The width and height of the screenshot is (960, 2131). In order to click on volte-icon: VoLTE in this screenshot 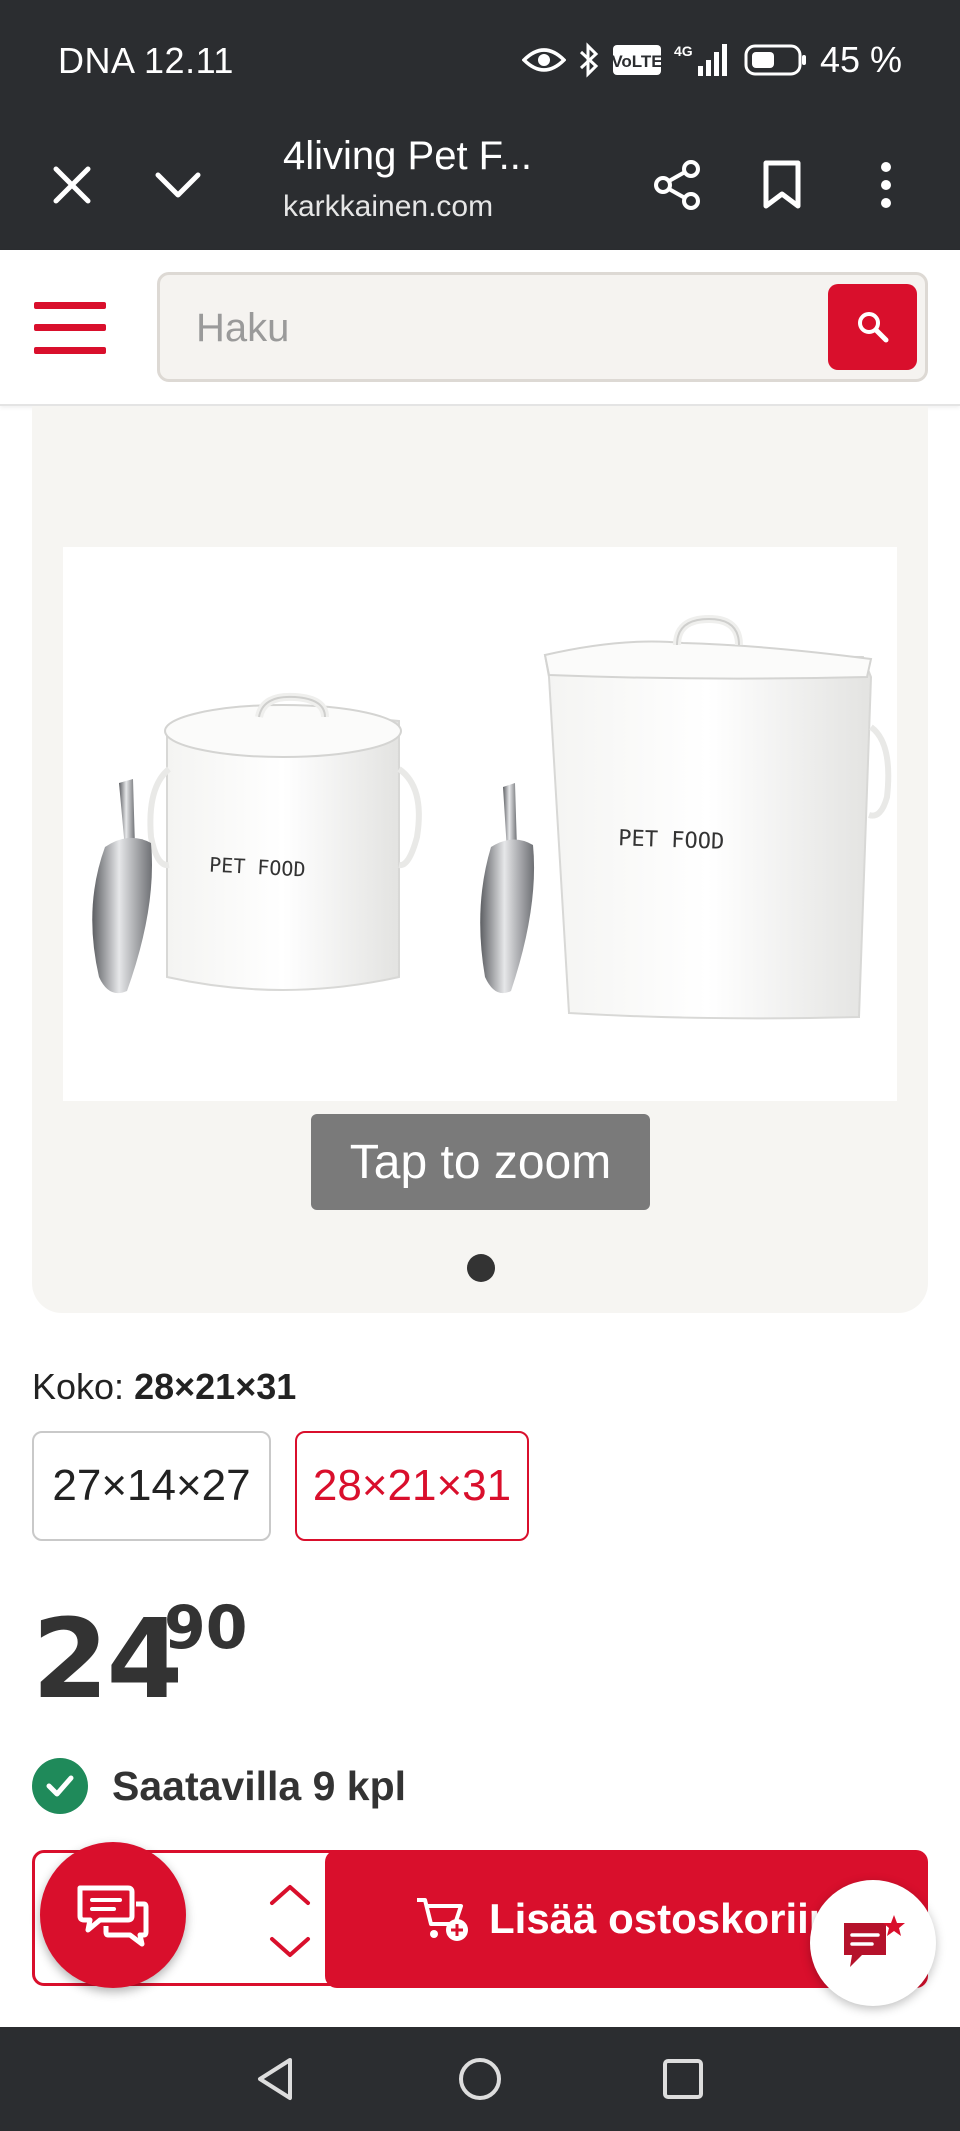, I will do `click(637, 60)`.